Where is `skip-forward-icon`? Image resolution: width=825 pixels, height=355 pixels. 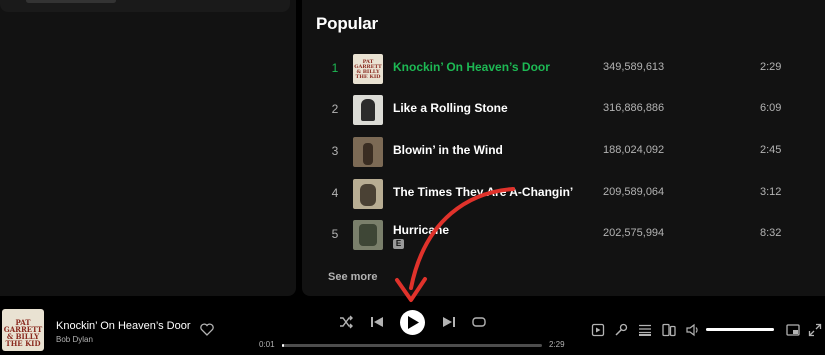 skip-forward-icon is located at coordinates (449, 322).